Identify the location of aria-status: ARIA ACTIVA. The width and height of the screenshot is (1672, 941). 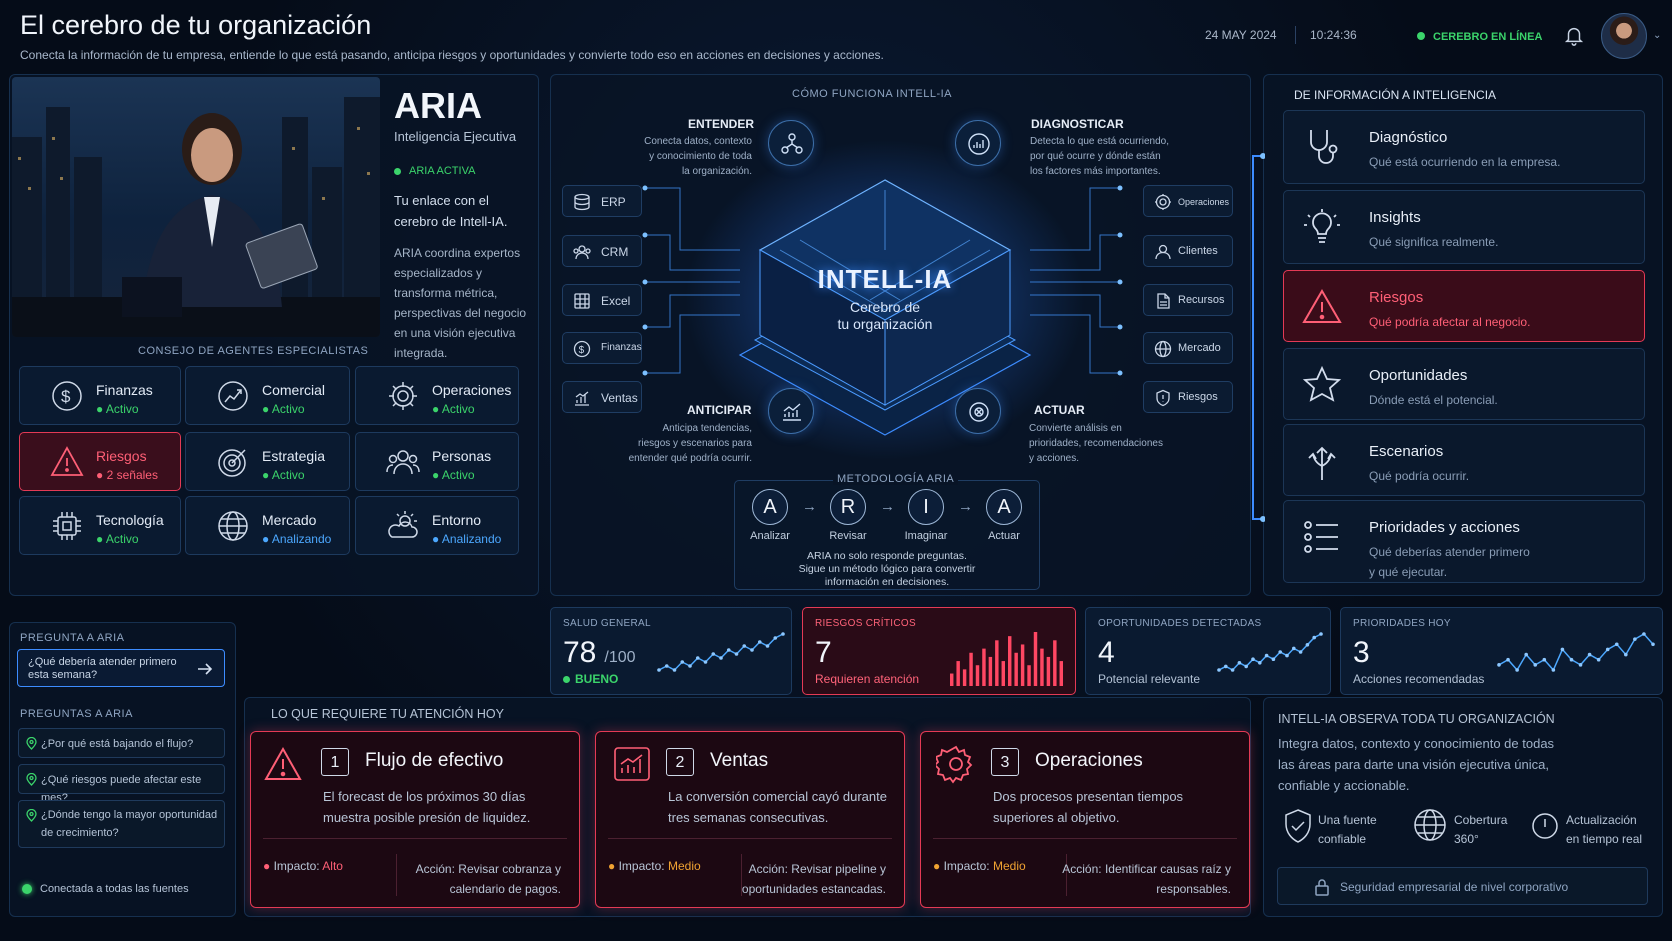
(434, 171).